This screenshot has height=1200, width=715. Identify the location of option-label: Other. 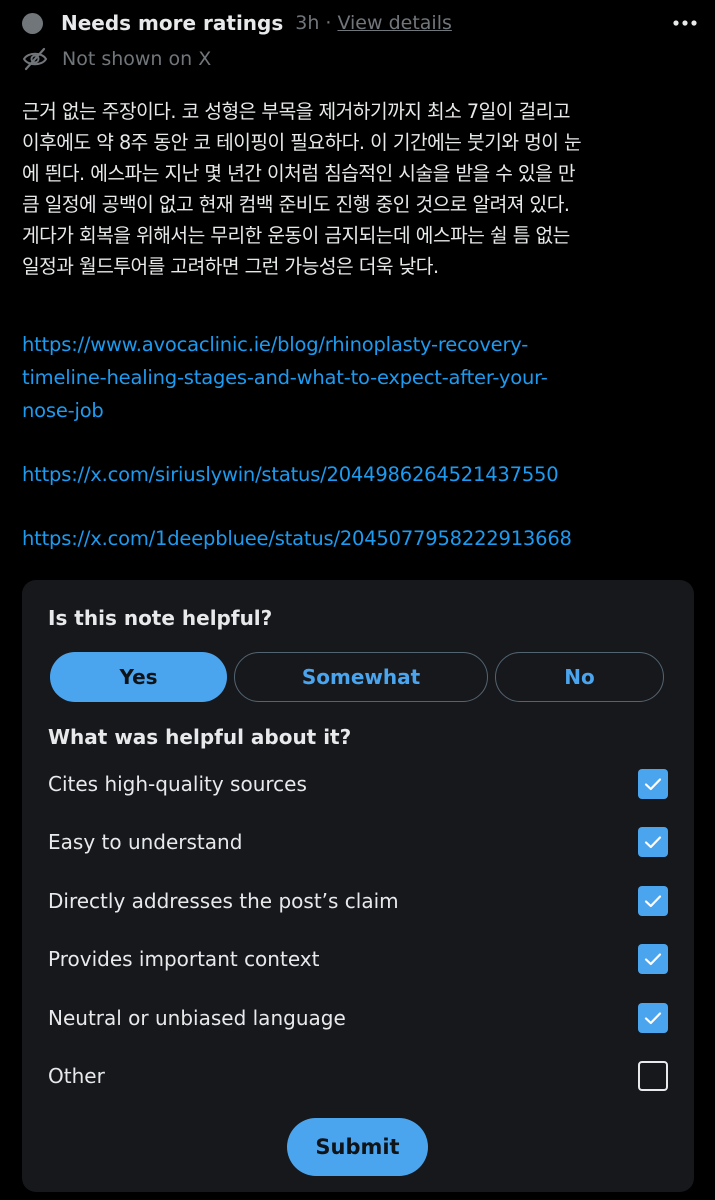
(76, 1076).